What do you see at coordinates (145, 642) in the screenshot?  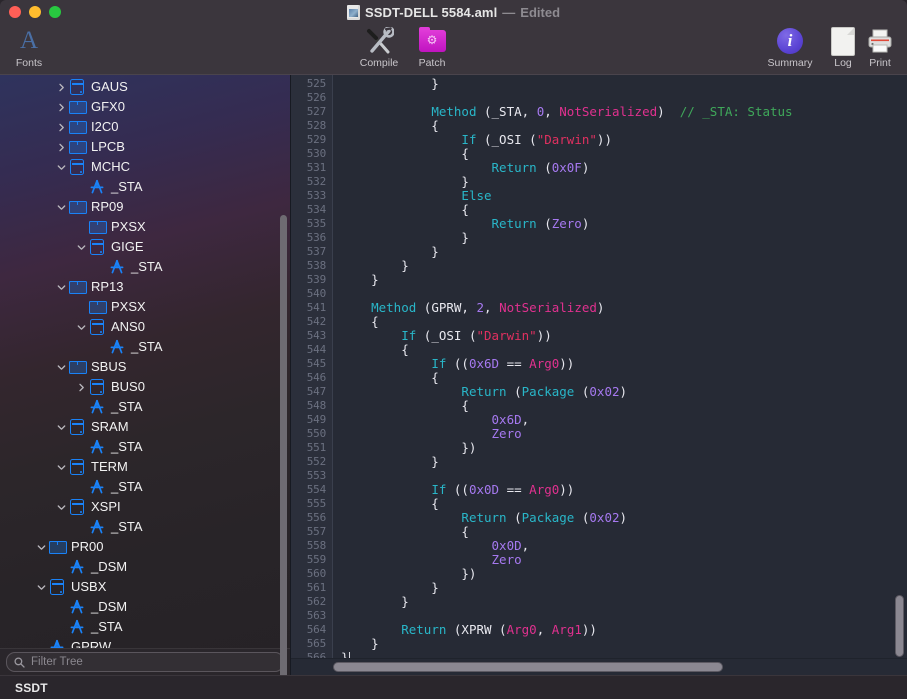 I see `tree-item-gprw: GPRW` at bounding box center [145, 642].